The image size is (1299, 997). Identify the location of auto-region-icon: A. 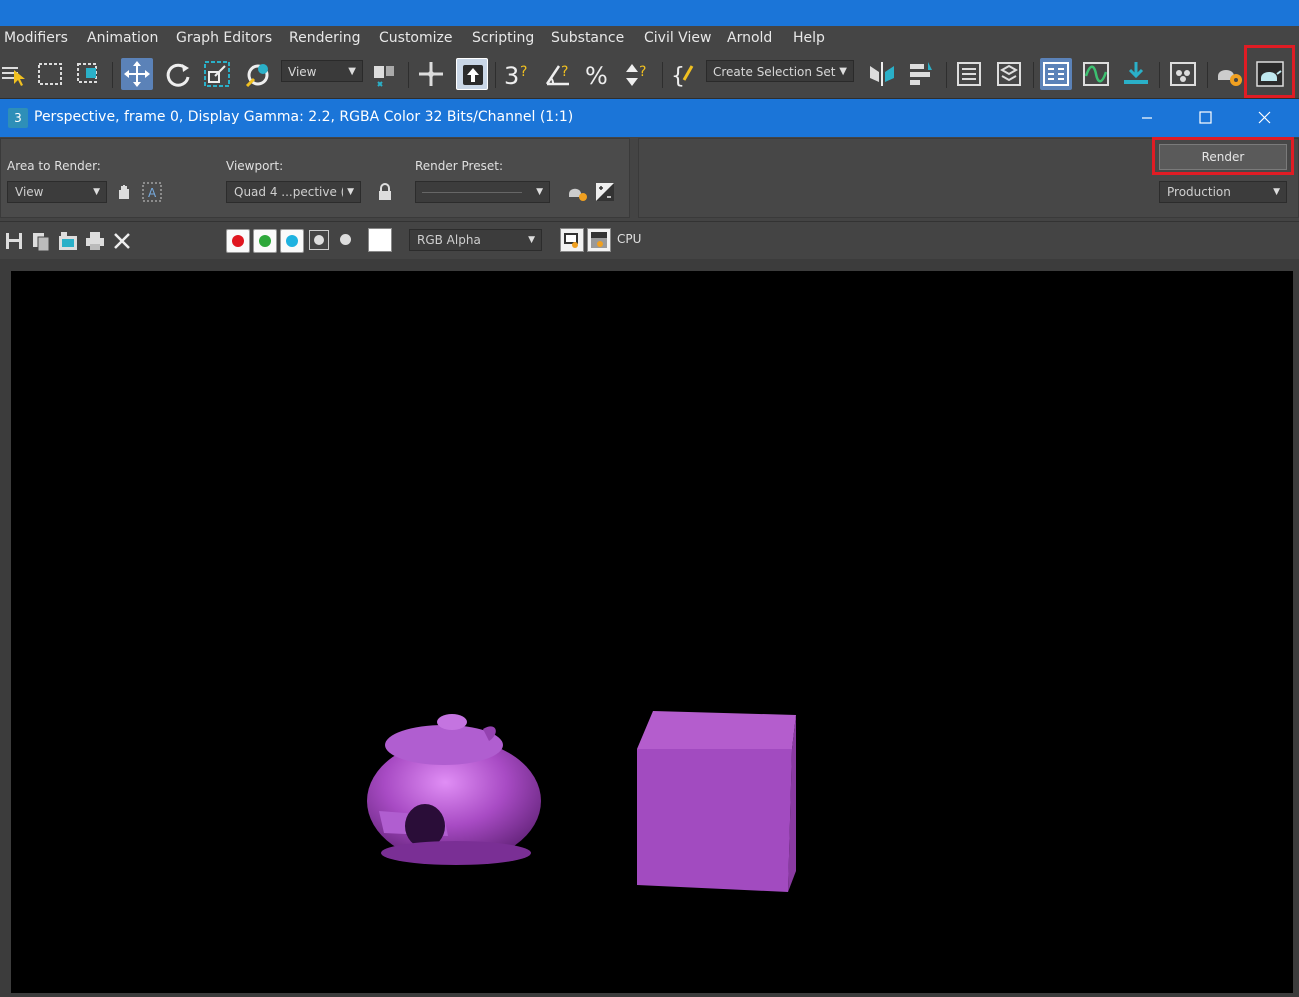
(152, 192).